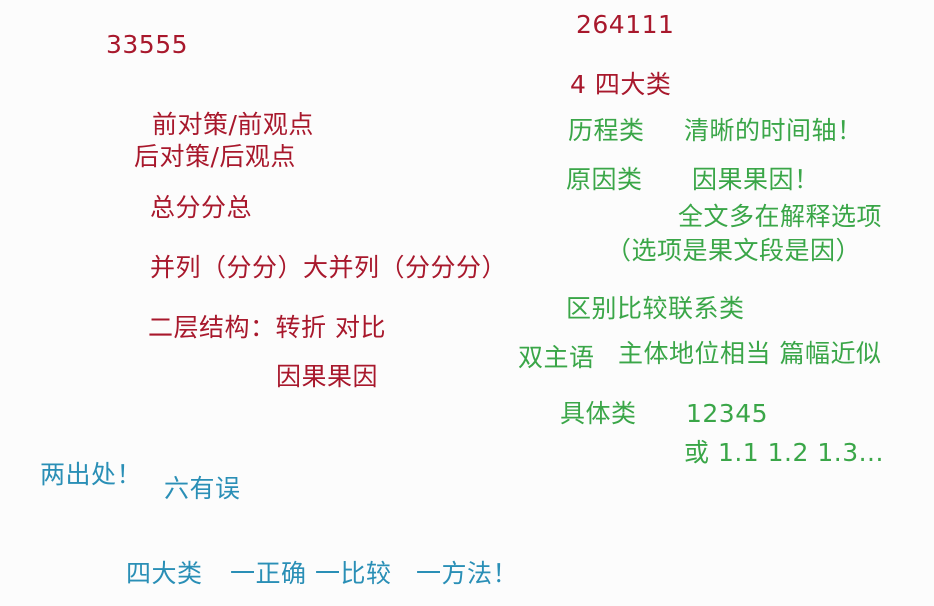 The image size is (934, 606). Describe the element at coordinates (727, 413) in the screenshot. I see `sequence-note: 12345` at that location.